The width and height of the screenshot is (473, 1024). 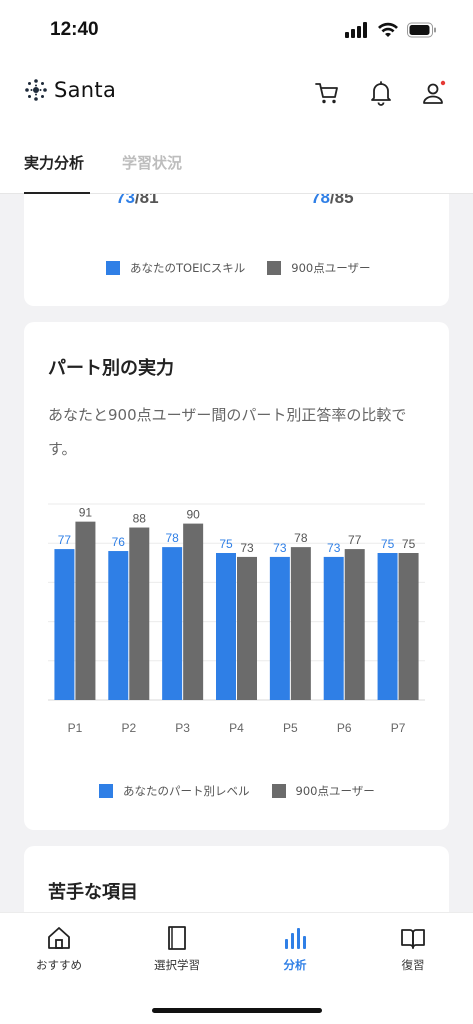 I want to click on analysis-tabs: 実力分析 学習状況, so click(x=236, y=160).